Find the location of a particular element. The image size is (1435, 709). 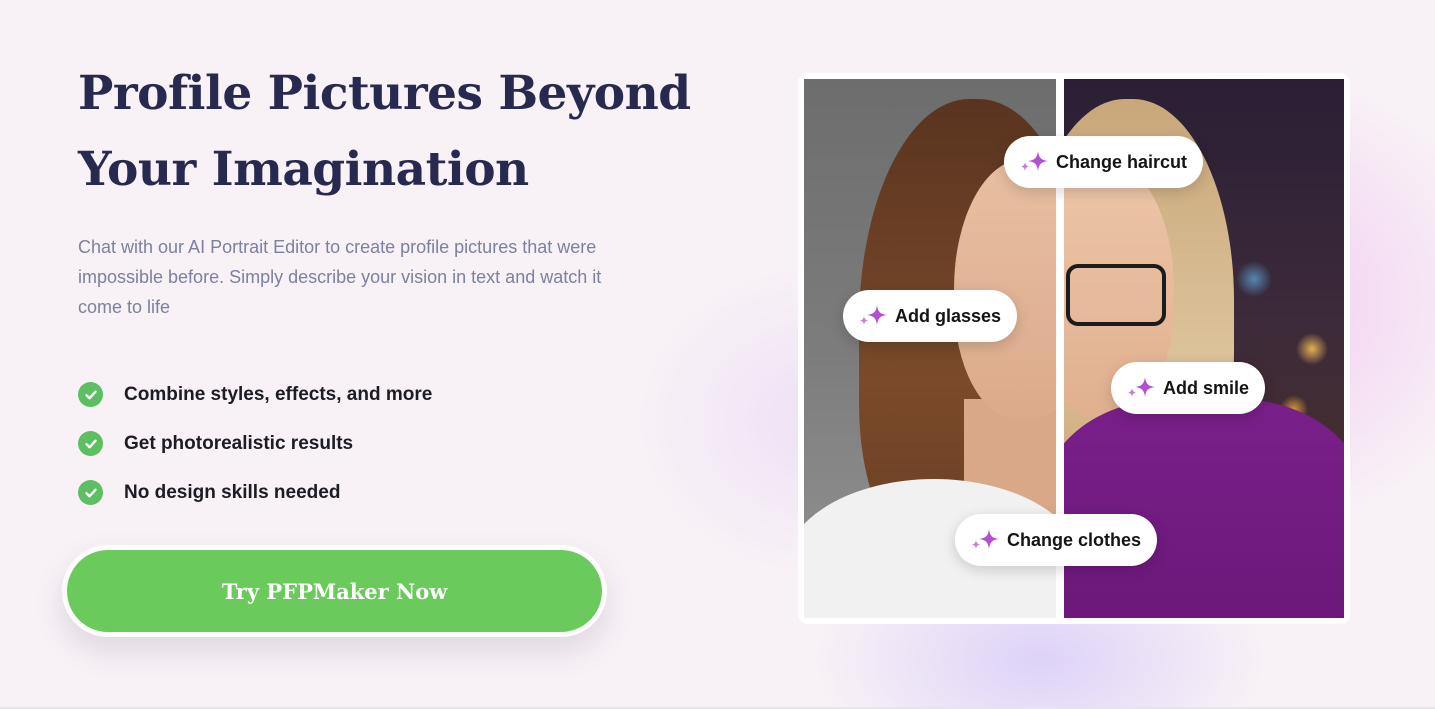

feature-item: Combine styles, effects, and more is located at coordinates (388, 394).